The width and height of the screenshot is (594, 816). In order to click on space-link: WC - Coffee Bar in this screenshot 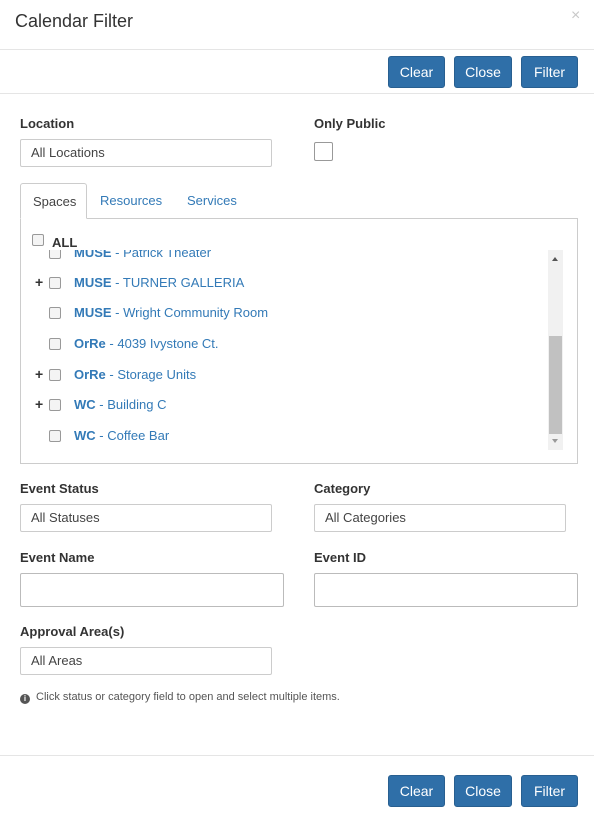, I will do `click(121, 435)`.